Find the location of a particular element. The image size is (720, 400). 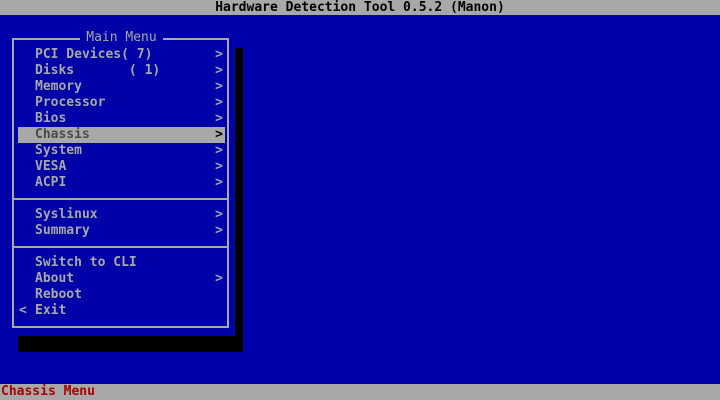

menu-item-system: System > is located at coordinates (121, 151).